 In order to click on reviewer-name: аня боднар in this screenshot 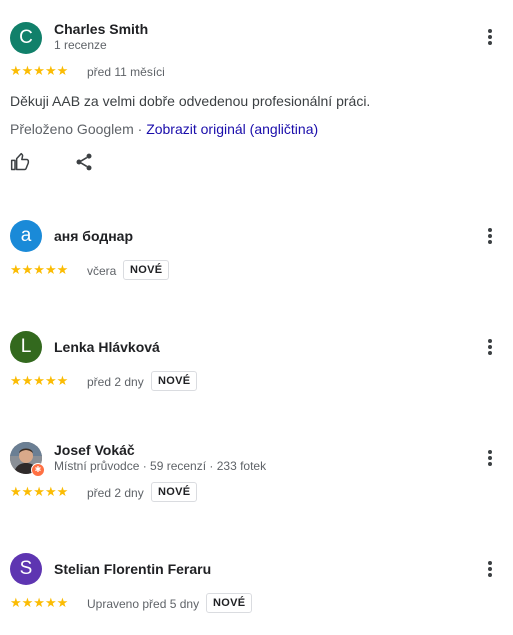, I will do `click(93, 236)`.